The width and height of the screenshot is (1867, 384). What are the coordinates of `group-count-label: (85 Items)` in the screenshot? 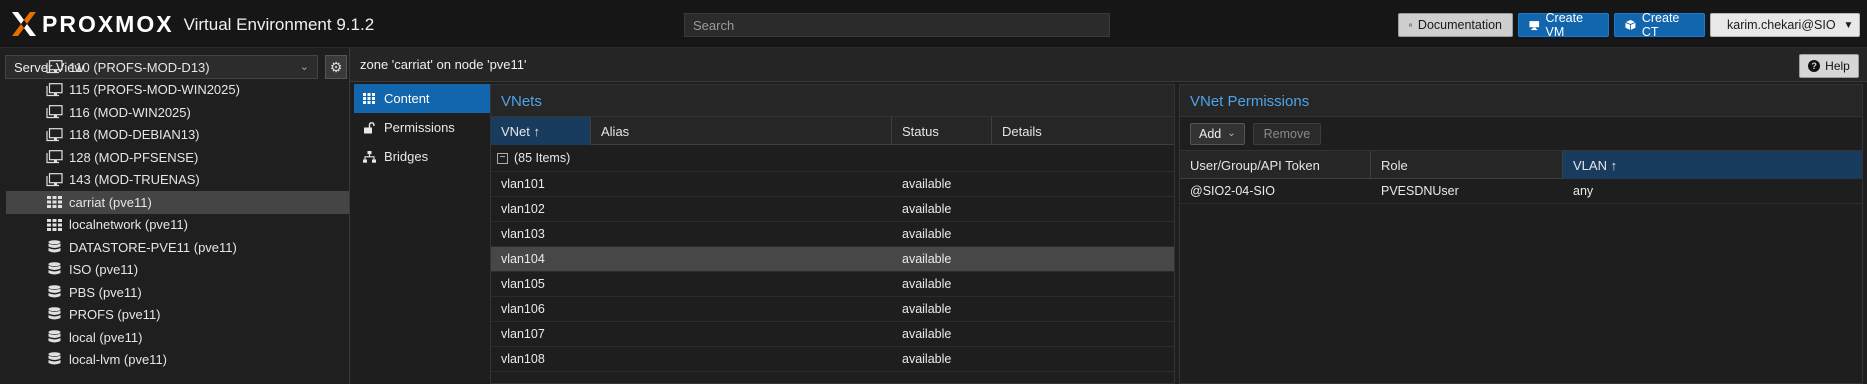 It's located at (542, 158).